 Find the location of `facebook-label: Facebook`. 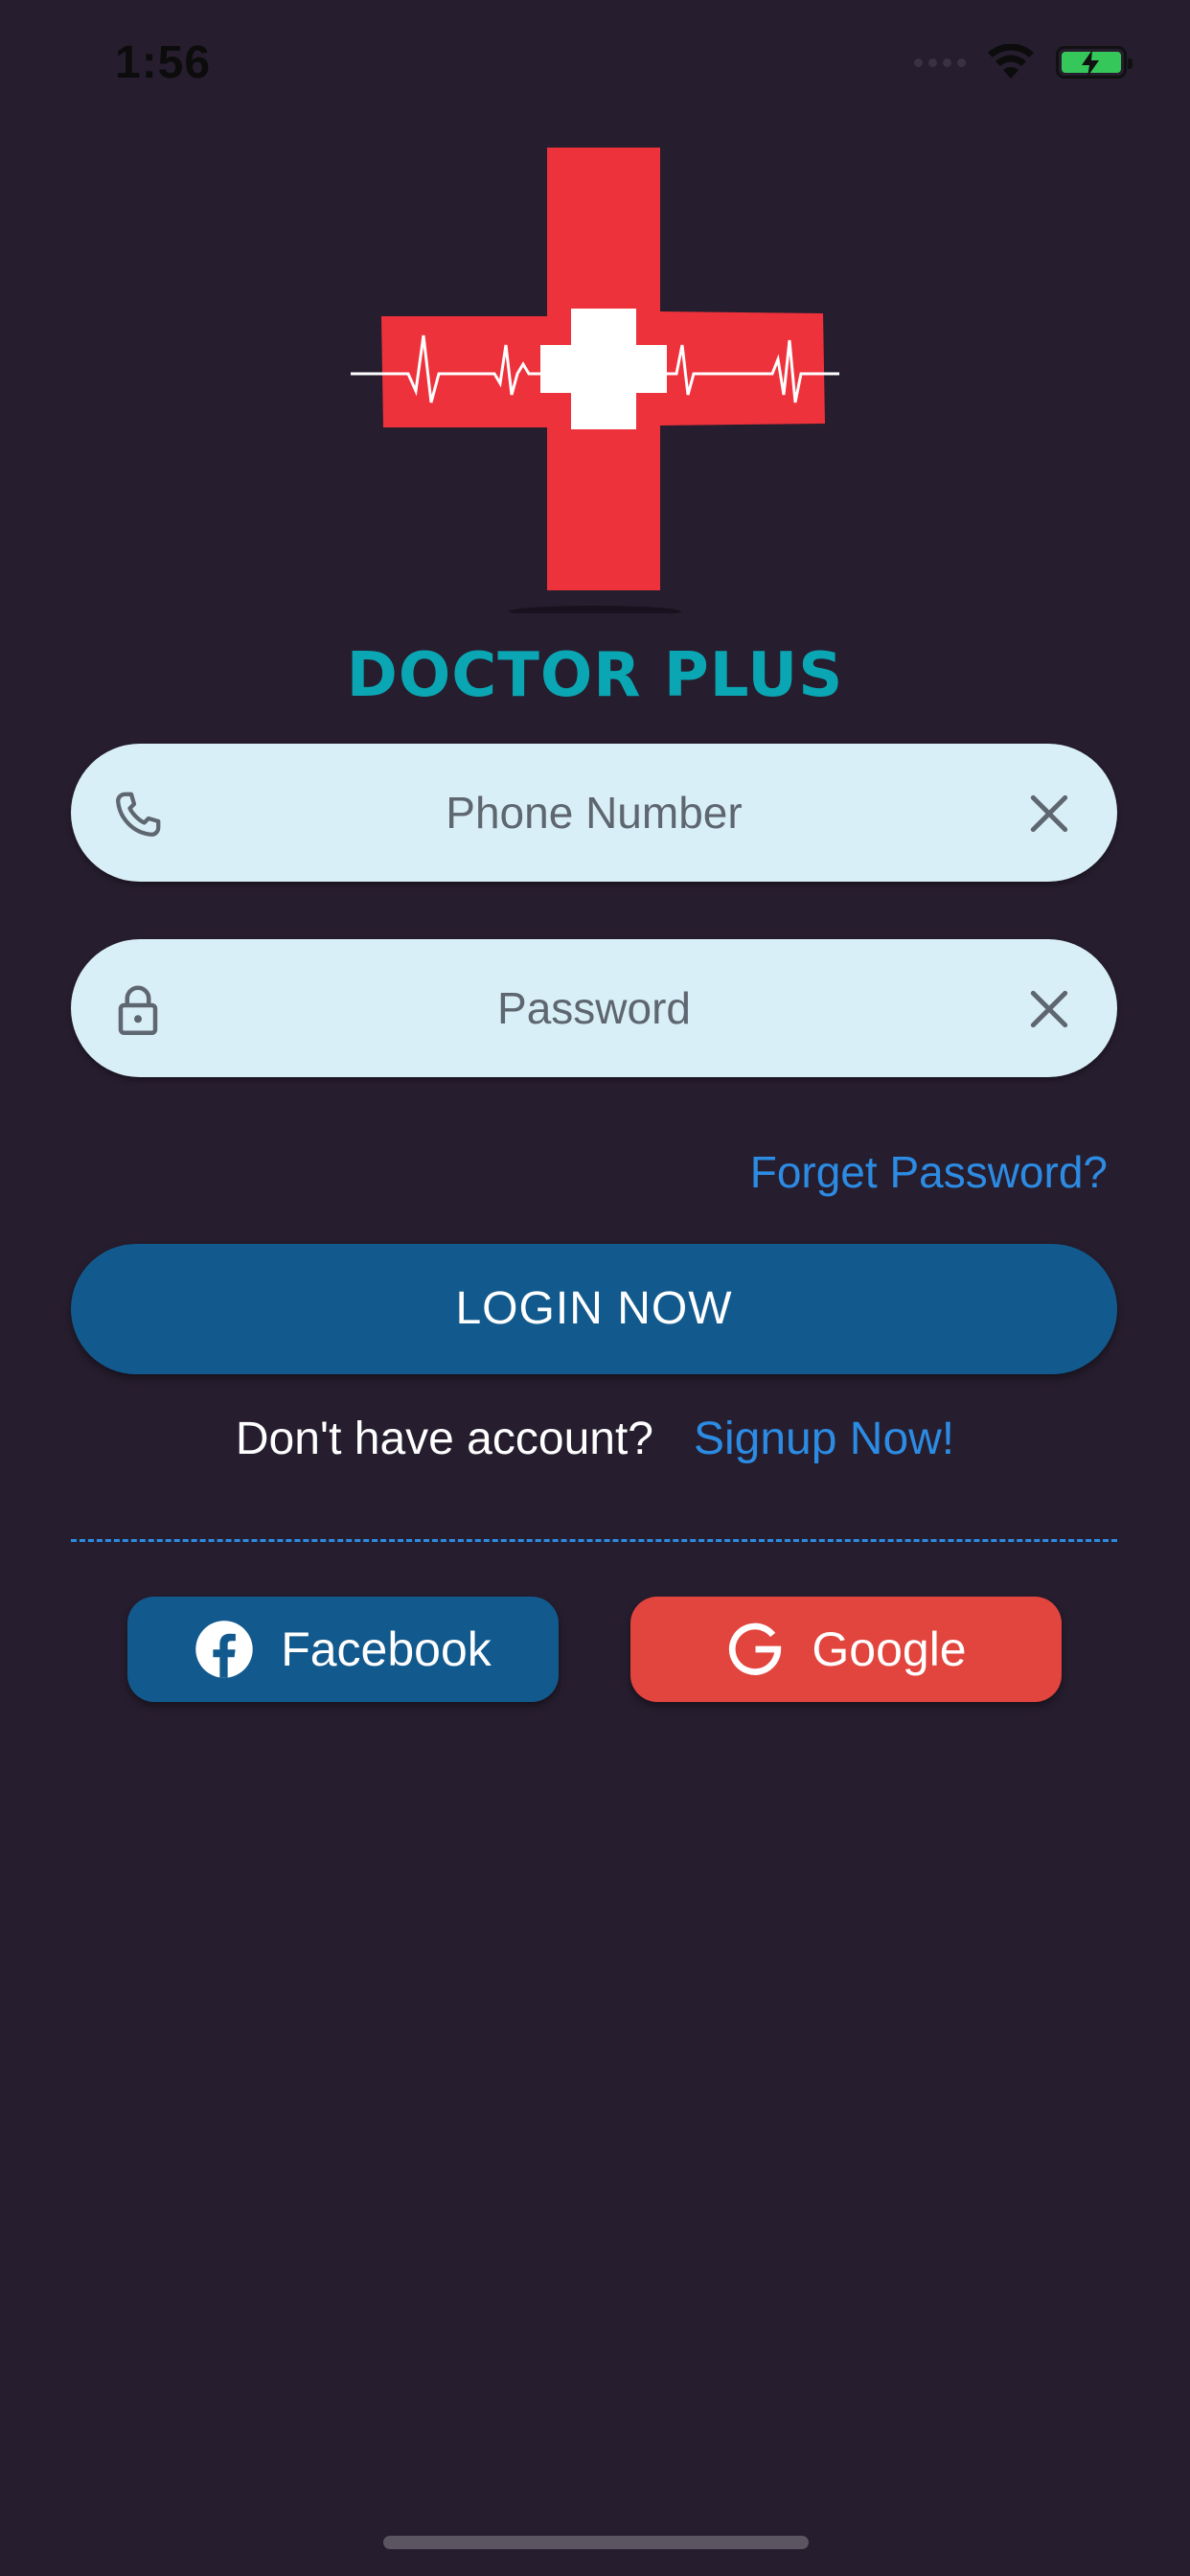

facebook-label: Facebook is located at coordinates (387, 1649).